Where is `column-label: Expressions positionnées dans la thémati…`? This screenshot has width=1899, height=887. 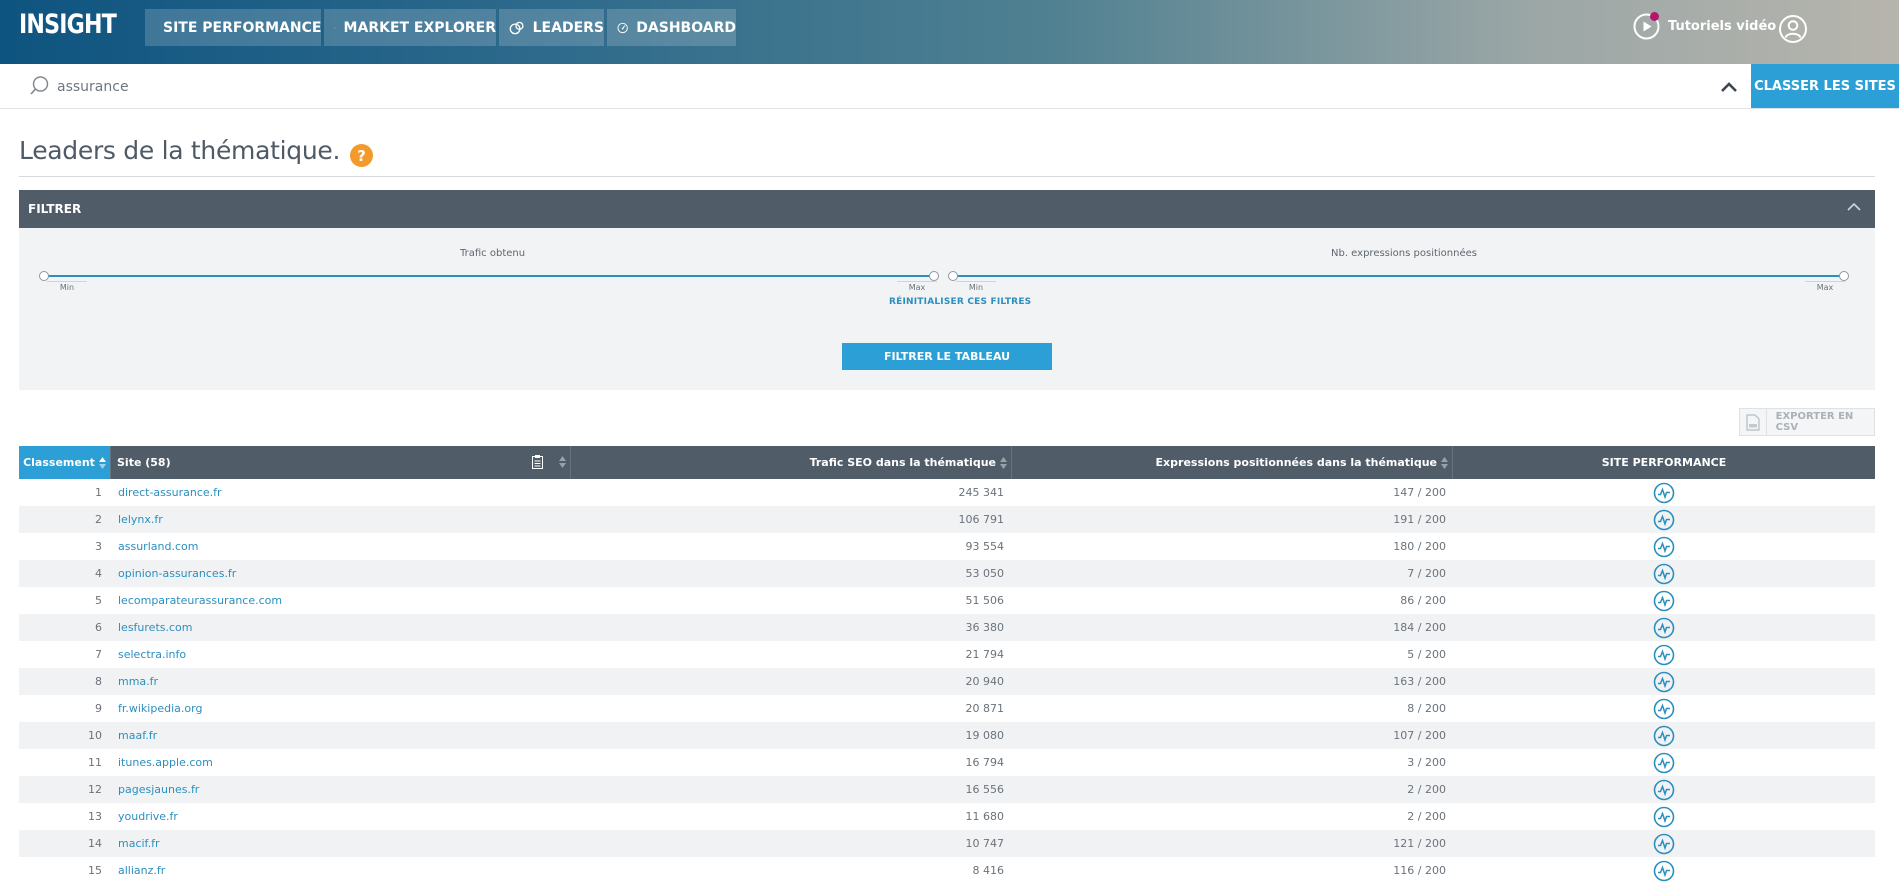 column-label: Expressions positionnées dans la thémati… is located at coordinates (1296, 462).